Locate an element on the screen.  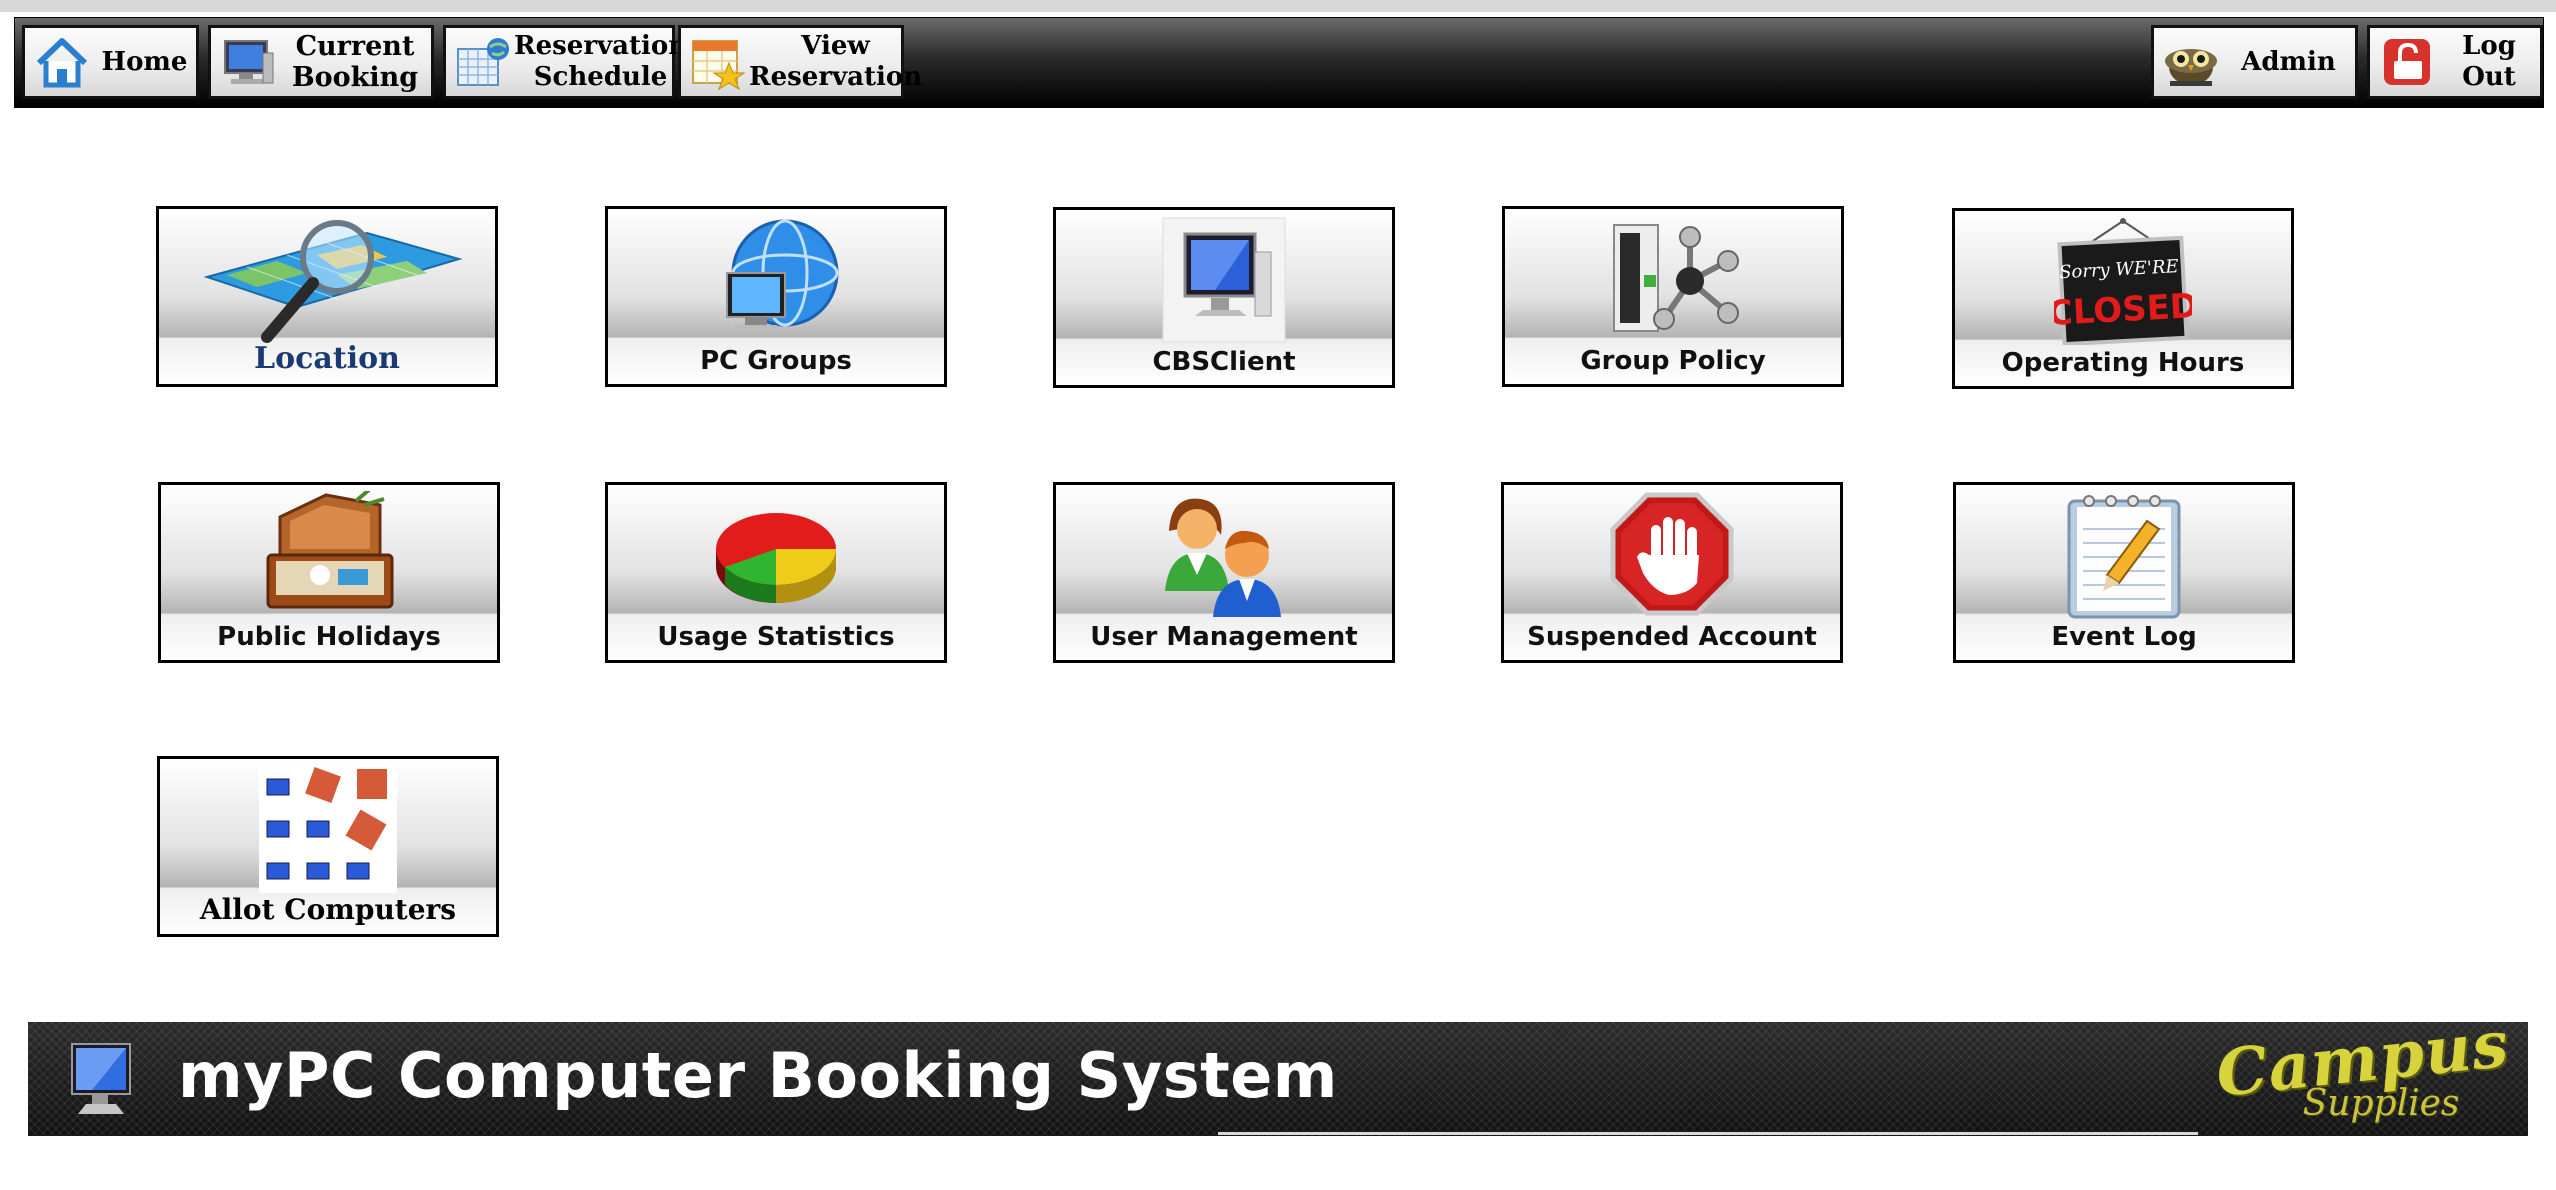
allot-computers-tile: Allot Computers is located at coordinates (328, 846).